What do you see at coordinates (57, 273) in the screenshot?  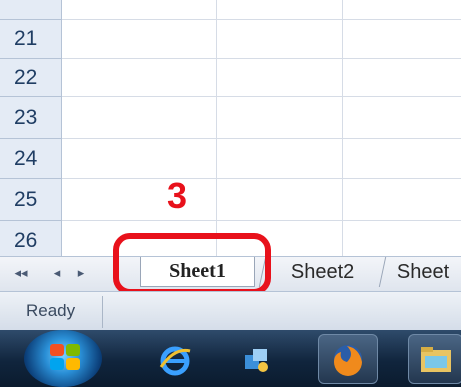 I see `prev-sheet-nav-icon: ◂` at bounding box center [57, 273].